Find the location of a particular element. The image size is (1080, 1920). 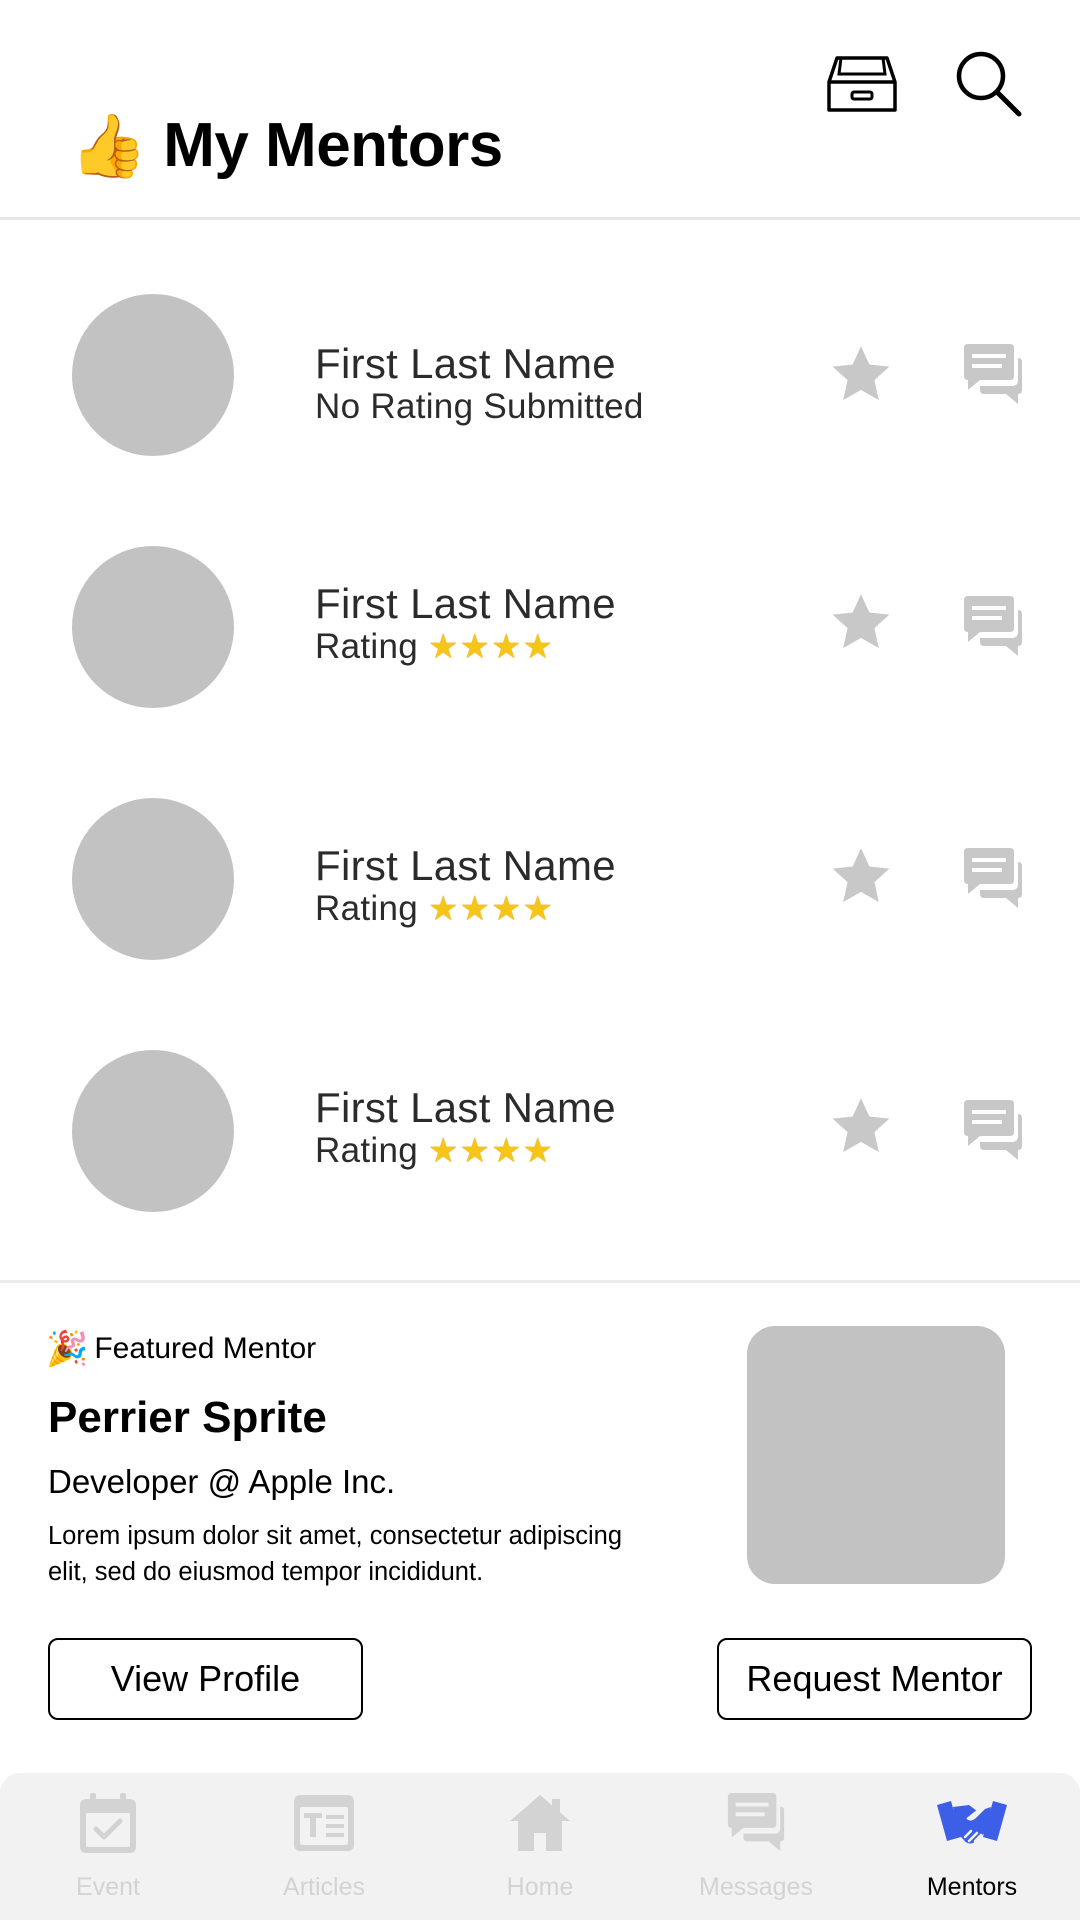

inbox-button is located at coordinates (862, 84).